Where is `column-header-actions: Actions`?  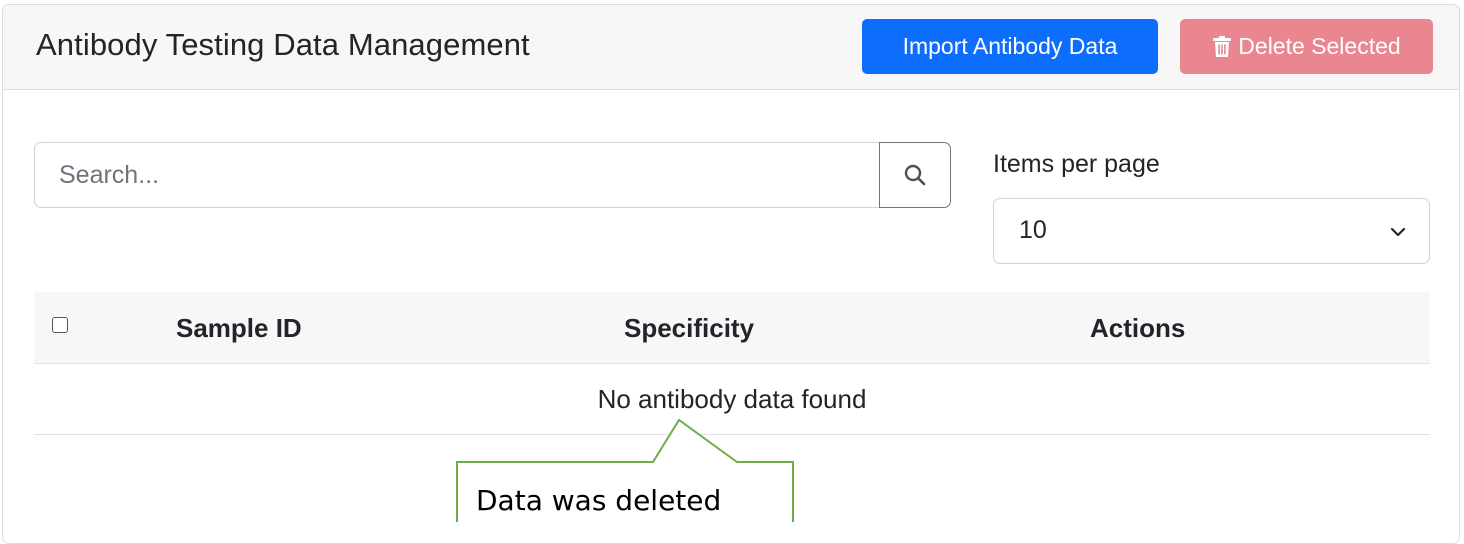
column-header-actions: Actions is located at coordinates (1138, 328).